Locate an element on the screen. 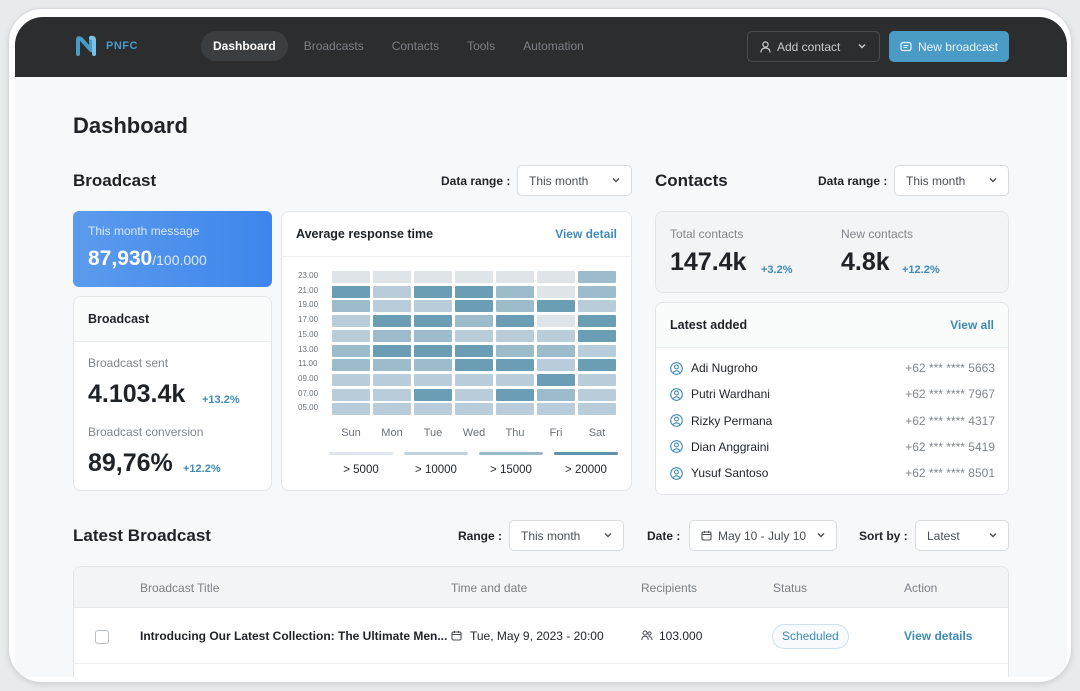 Image resolution: width=1080 pixels, height=691 pixels. add-contact-button: Add contact is located at coordinates (813, 46).